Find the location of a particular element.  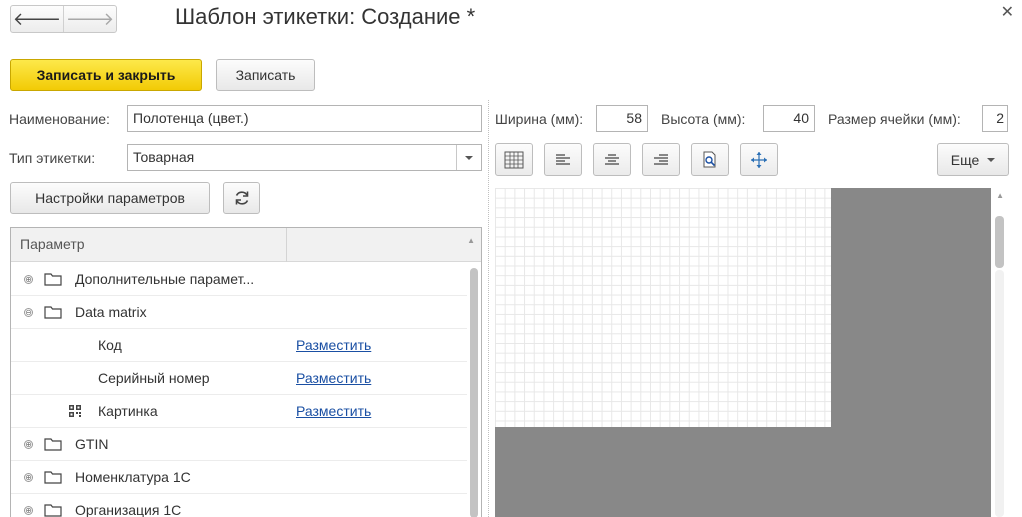

tree-scrollbar-thumb is located at coordinates (474, 392).